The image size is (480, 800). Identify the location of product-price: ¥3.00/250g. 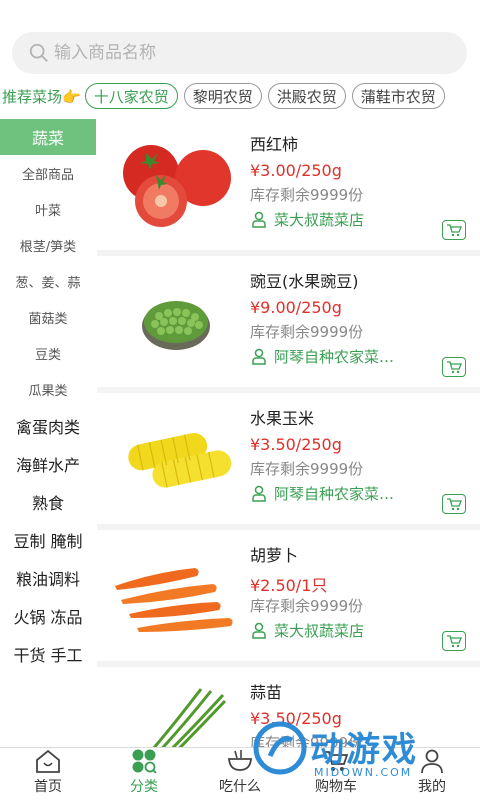
(296, 170).